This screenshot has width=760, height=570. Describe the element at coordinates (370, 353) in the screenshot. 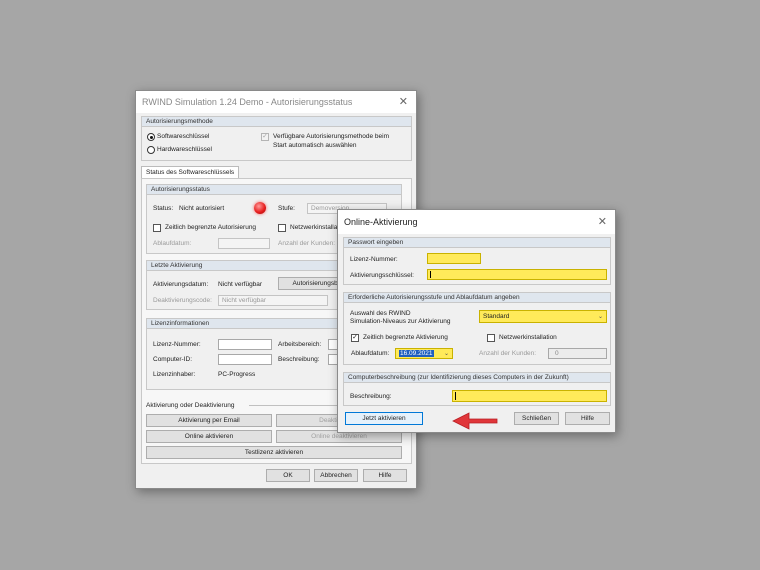

I see `online-expiry-label: Ablaufdatum:` at that location.